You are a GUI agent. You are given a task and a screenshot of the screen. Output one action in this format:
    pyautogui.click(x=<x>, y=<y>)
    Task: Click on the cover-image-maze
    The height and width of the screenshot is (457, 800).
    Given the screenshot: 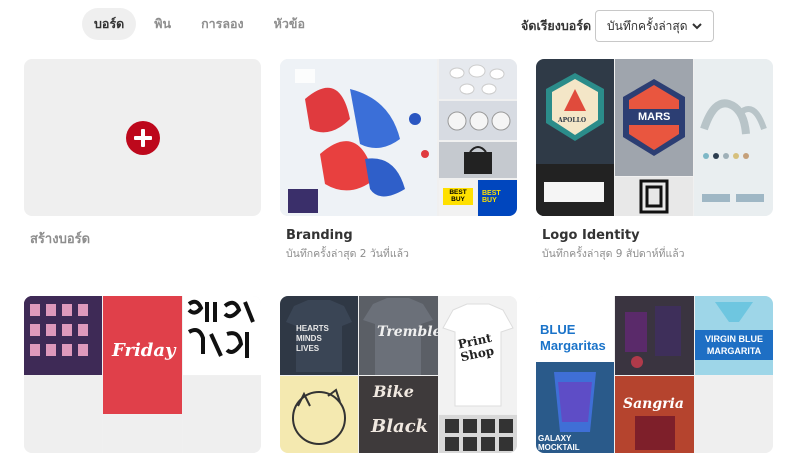 What is the action you would take?
    pyautogui.click(x=654, y=196)
    